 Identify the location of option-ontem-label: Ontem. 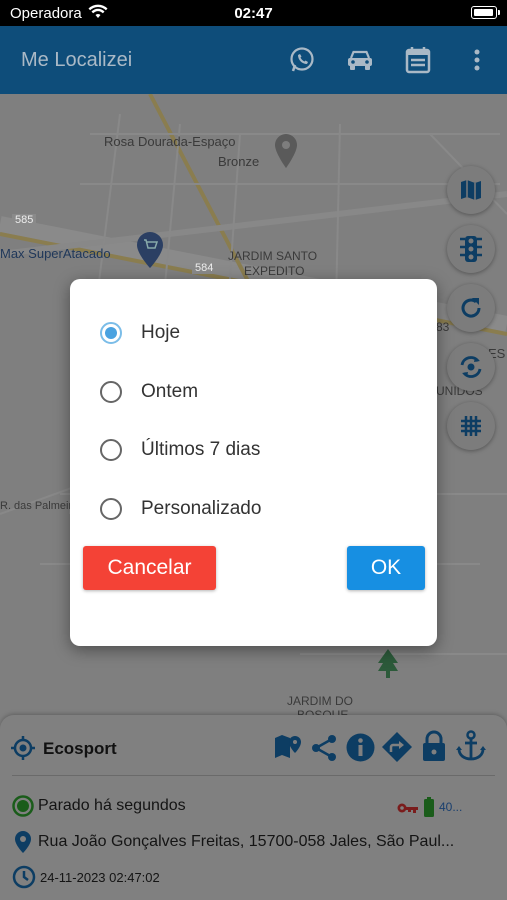
(170, 391).